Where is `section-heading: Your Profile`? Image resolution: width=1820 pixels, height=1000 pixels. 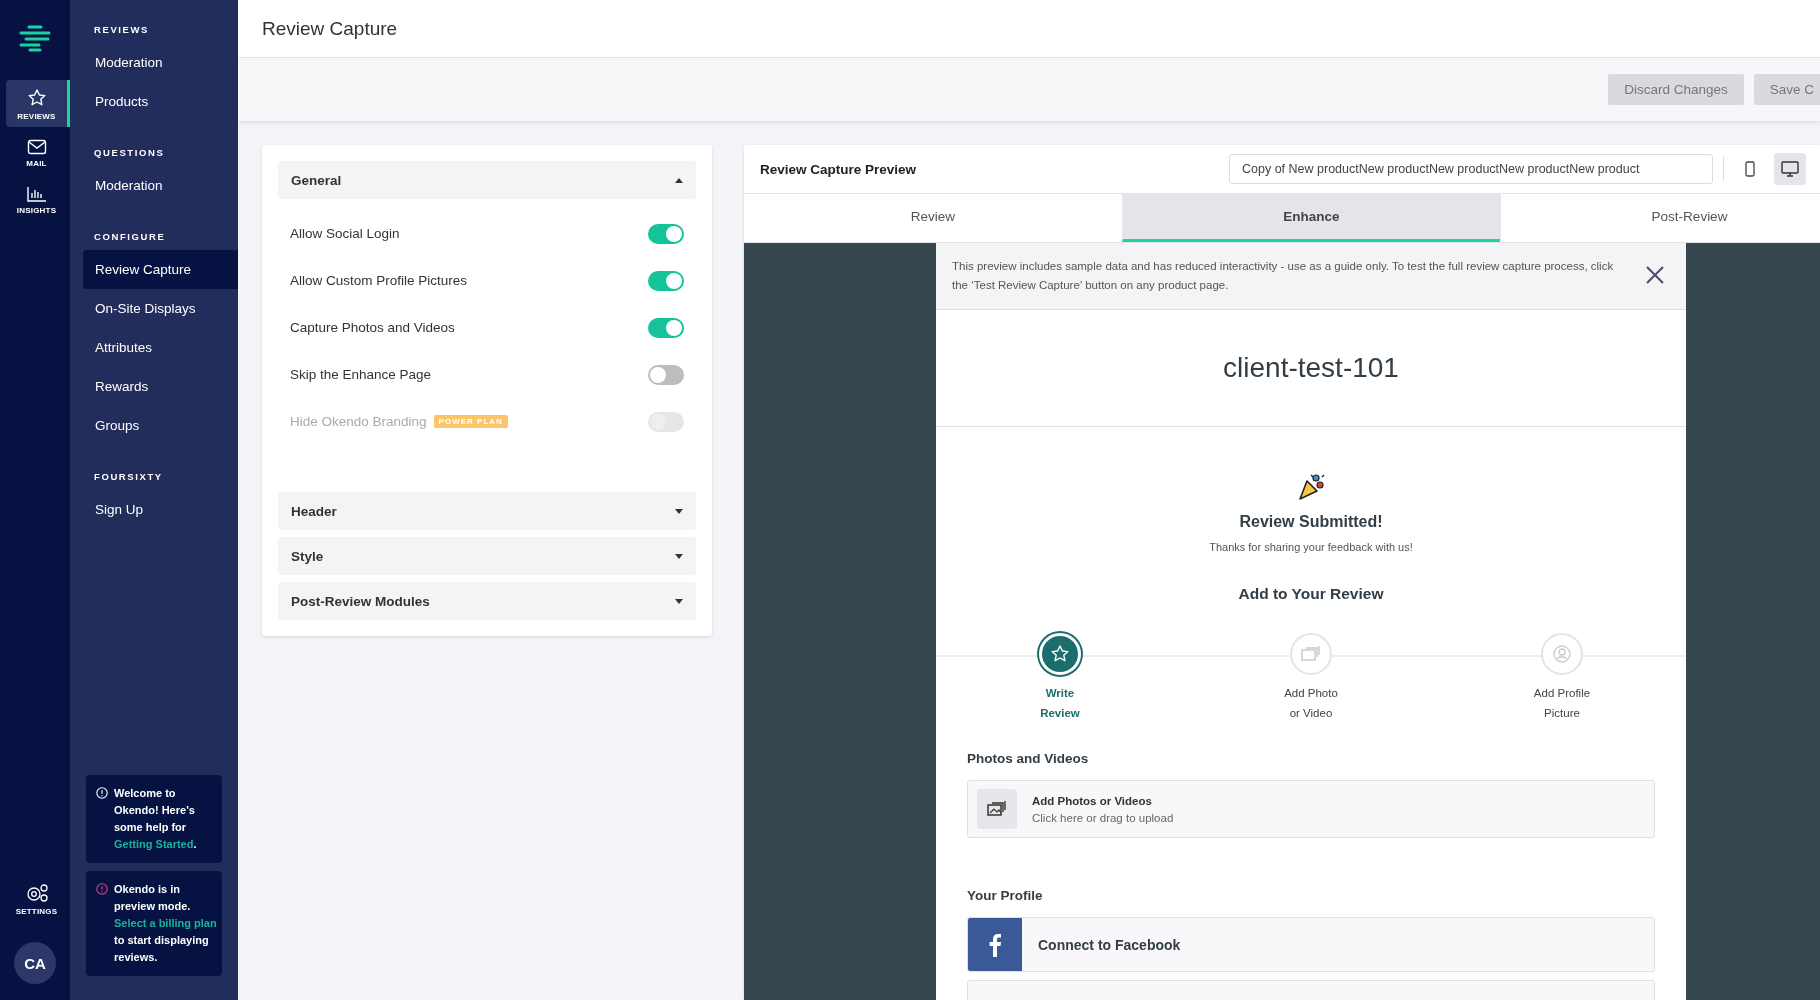
section-heading: Your Profile is located at coordinates (1005, 895).